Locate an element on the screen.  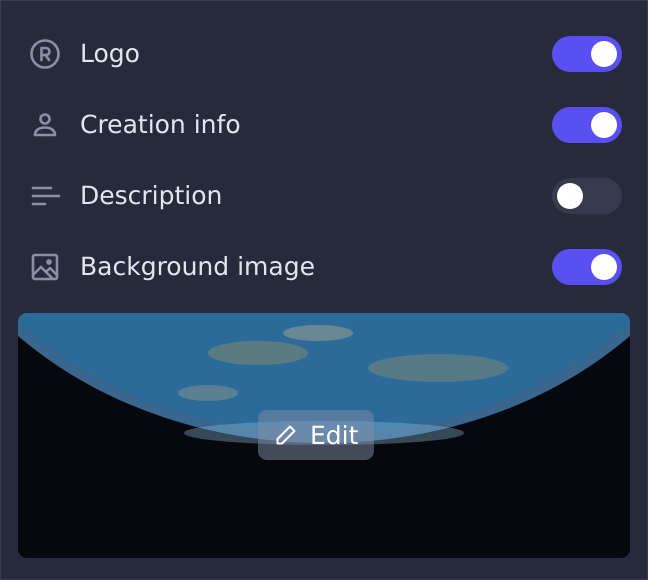
setting-label: Logo is located at coordinates (110, 53).